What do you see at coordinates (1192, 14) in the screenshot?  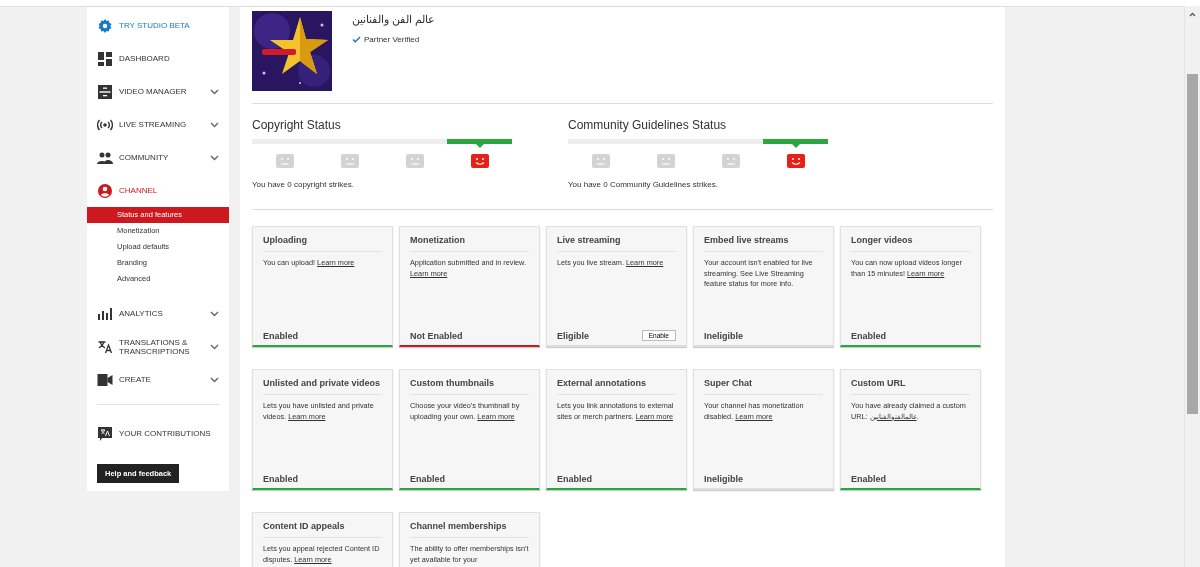 I see `scroll-up-icon` at bounding box center [1192, 14].